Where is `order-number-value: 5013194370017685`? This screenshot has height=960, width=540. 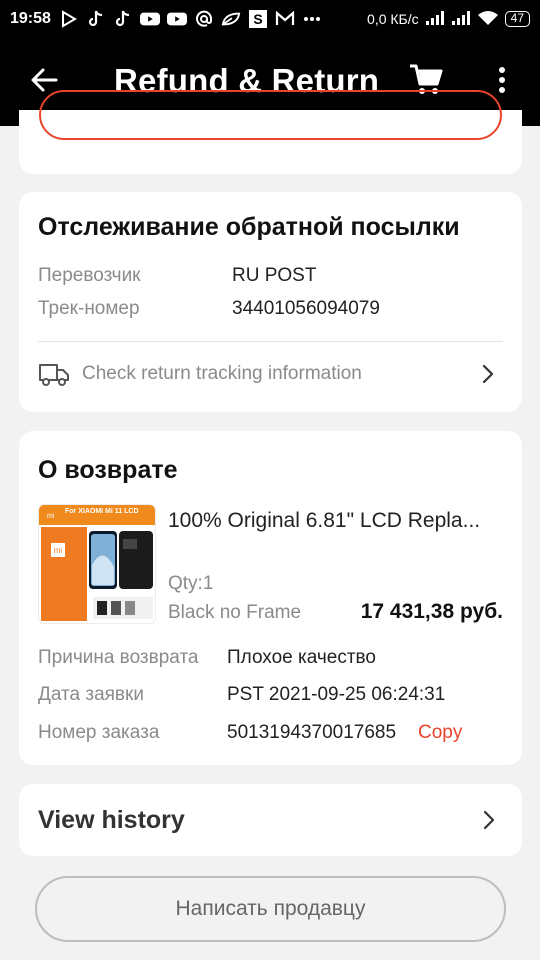 order-number-value: 5013194370017685 is located at coordinates (312, 732).